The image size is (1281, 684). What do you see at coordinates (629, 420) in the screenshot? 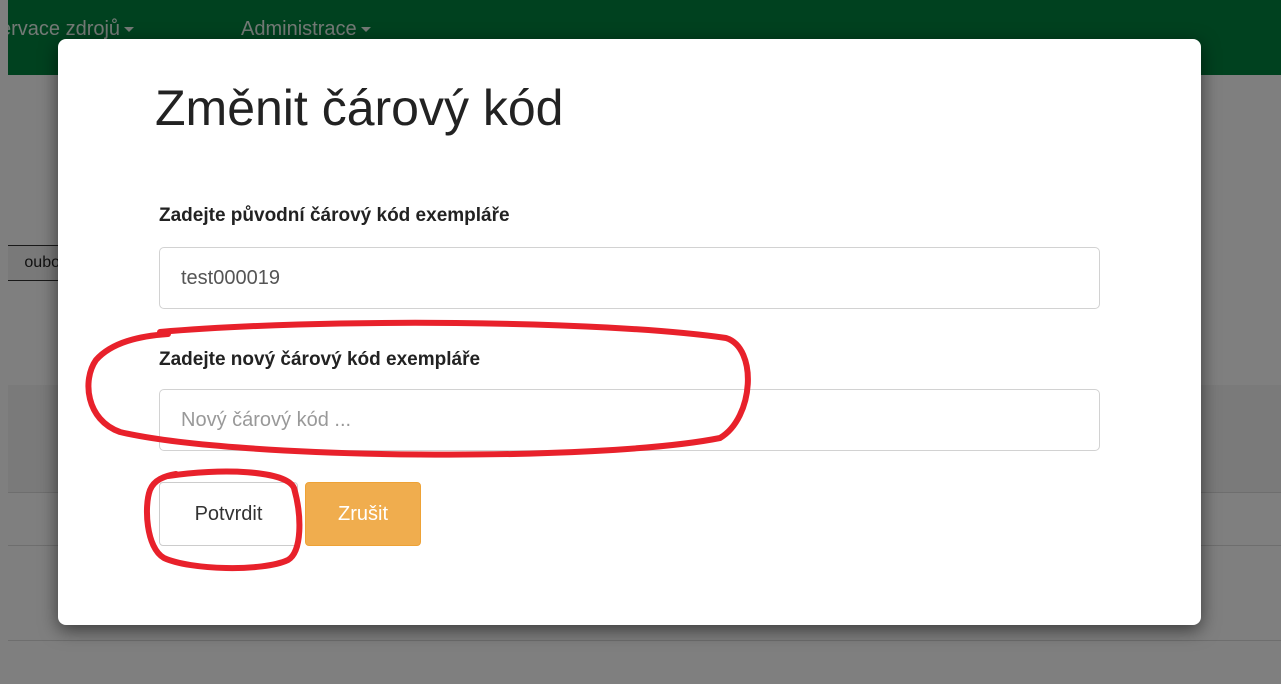
I see `new-barcode-input` at bounding box center [629, 420].